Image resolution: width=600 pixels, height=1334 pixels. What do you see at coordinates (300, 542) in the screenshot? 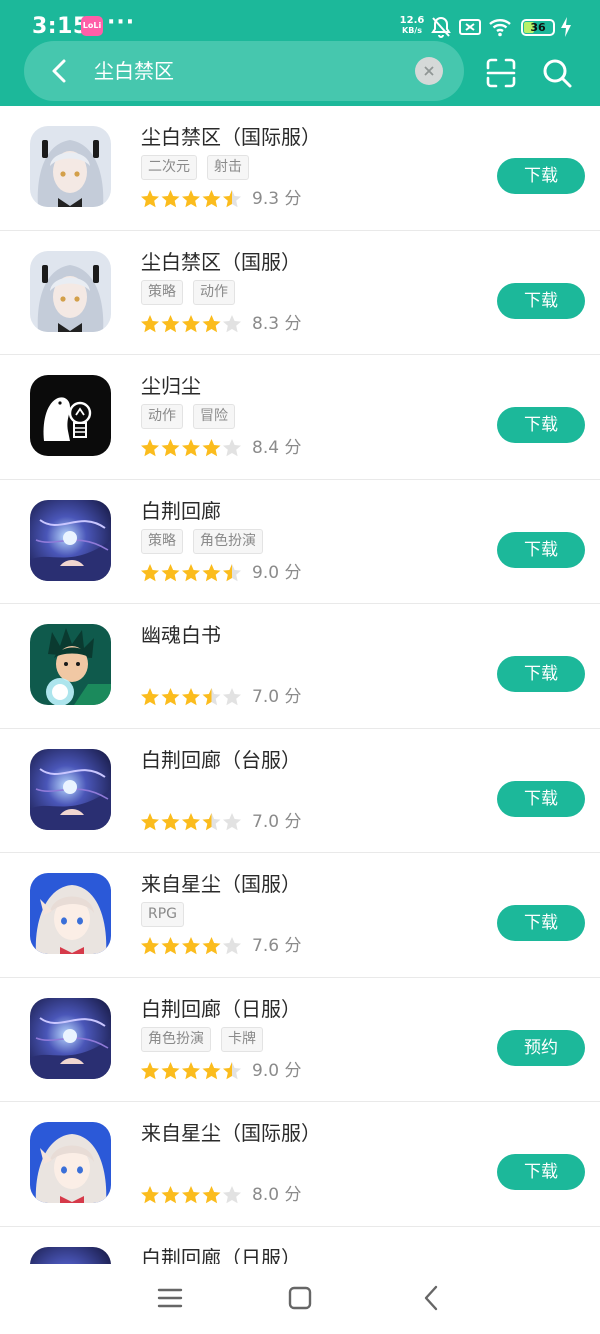
I see `result-row: 白荆回廊策略 角色扮演 9.0 分 下载` at bounding box center [300, 542].